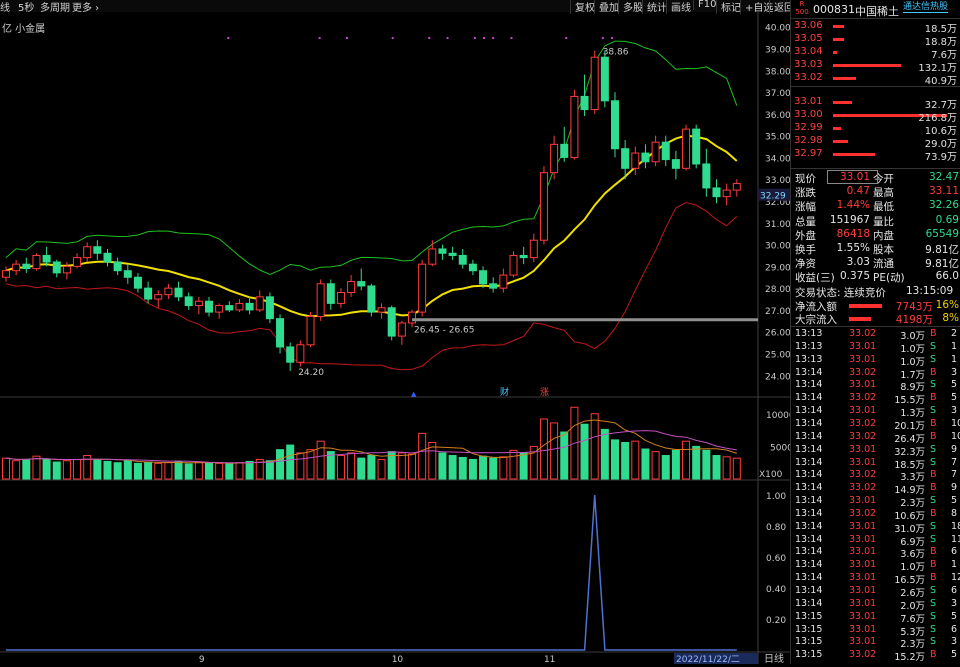 This screenshot has width=960, height=667. Describe the element at coordinates (889, 278) in the screenshot. I see `quote-label: PE(动)` at that location.